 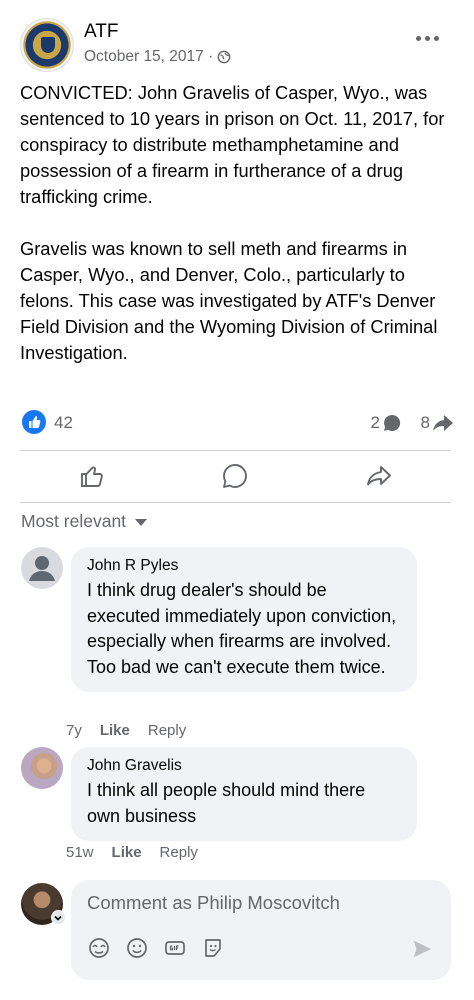 I want to click on post-header: ATF October 15, 2017 ·, so click(x=237, y=46).